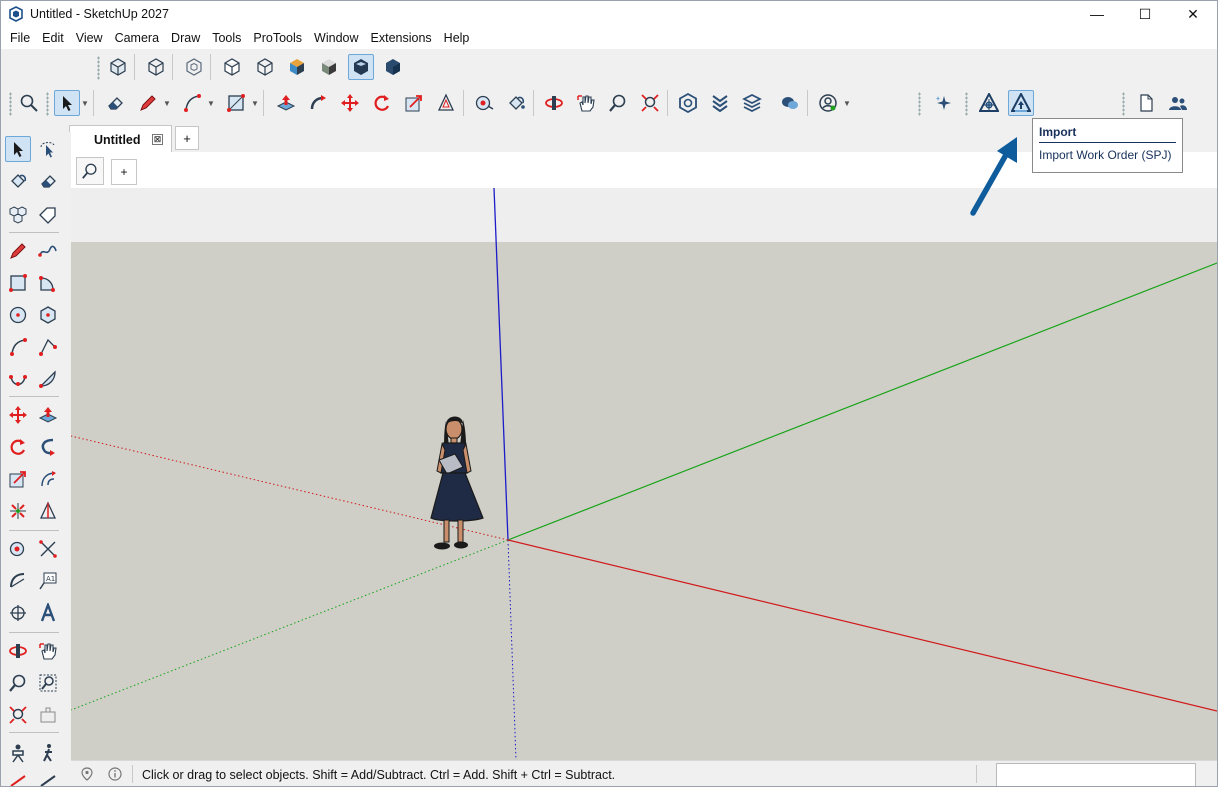 Image resolution: width=1218 pixels, height=787 pixels. I want to click on text-label-icon: A1, so click(48, 581).